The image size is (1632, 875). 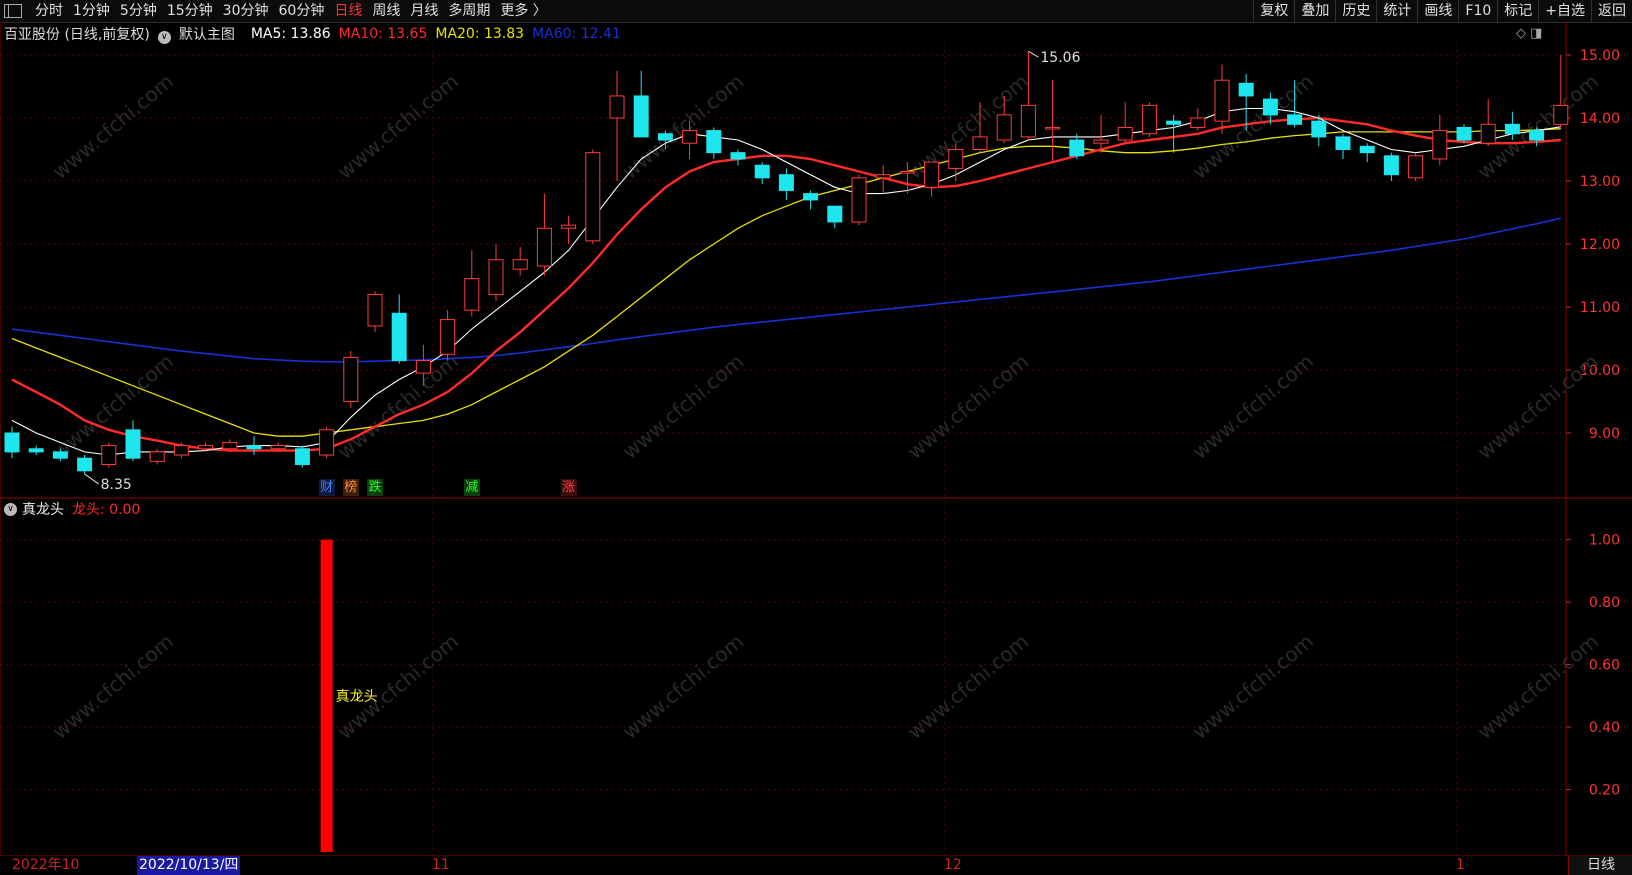 What do you see at coordinates (1600, 865) in the screenshot?
I see `period-label: 日线` at bounding box center [1600, 865].